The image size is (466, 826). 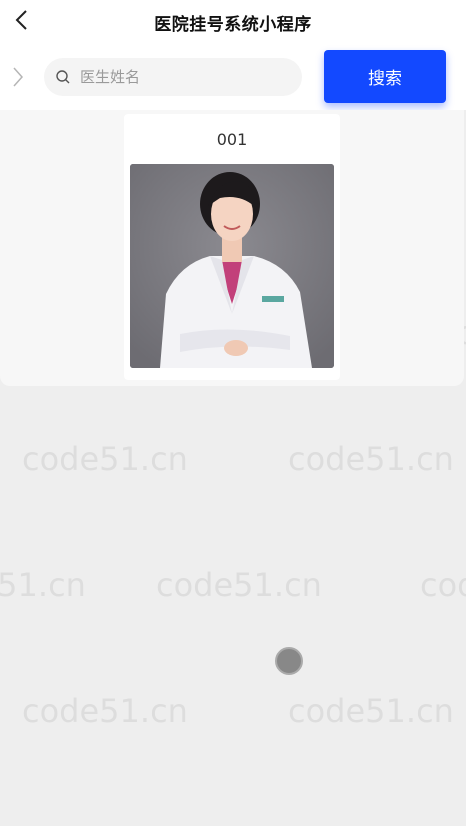 What do you see at coordinates (385, 76) in the screenshot?
I see `search-button: 搜索` at bounding box center [385, 76].